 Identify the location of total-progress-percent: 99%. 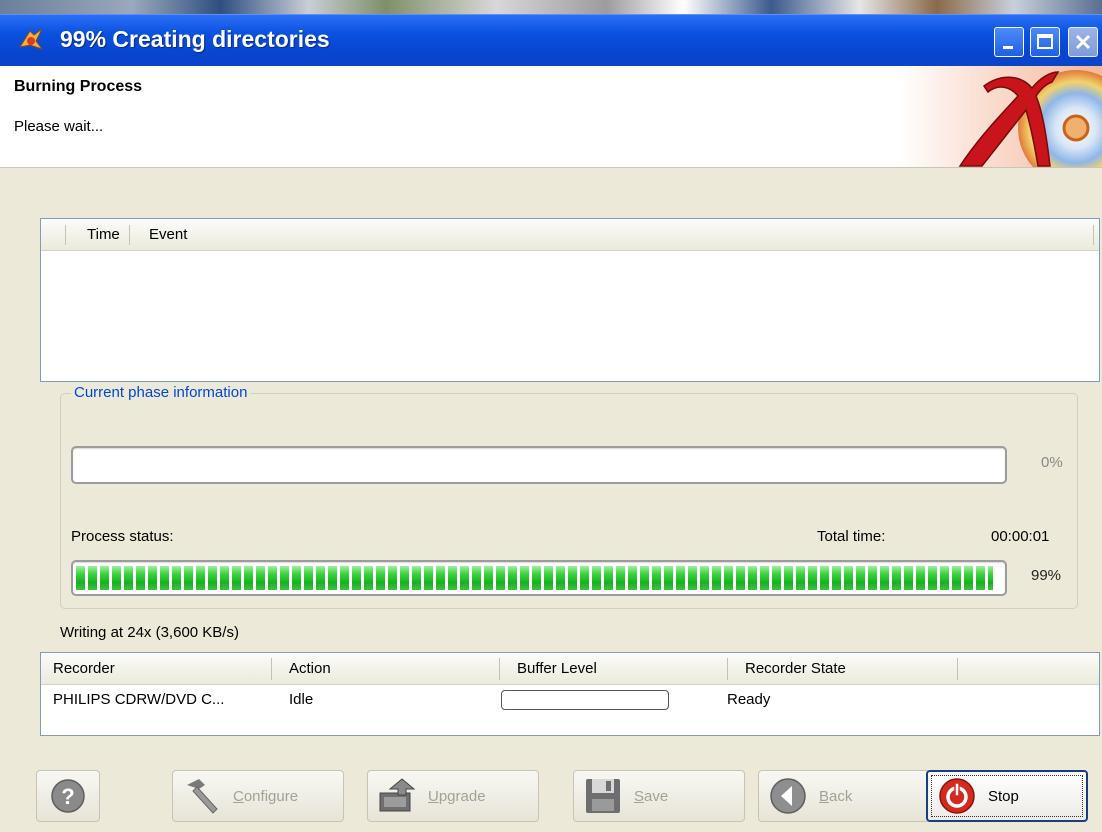
(1046, 575).